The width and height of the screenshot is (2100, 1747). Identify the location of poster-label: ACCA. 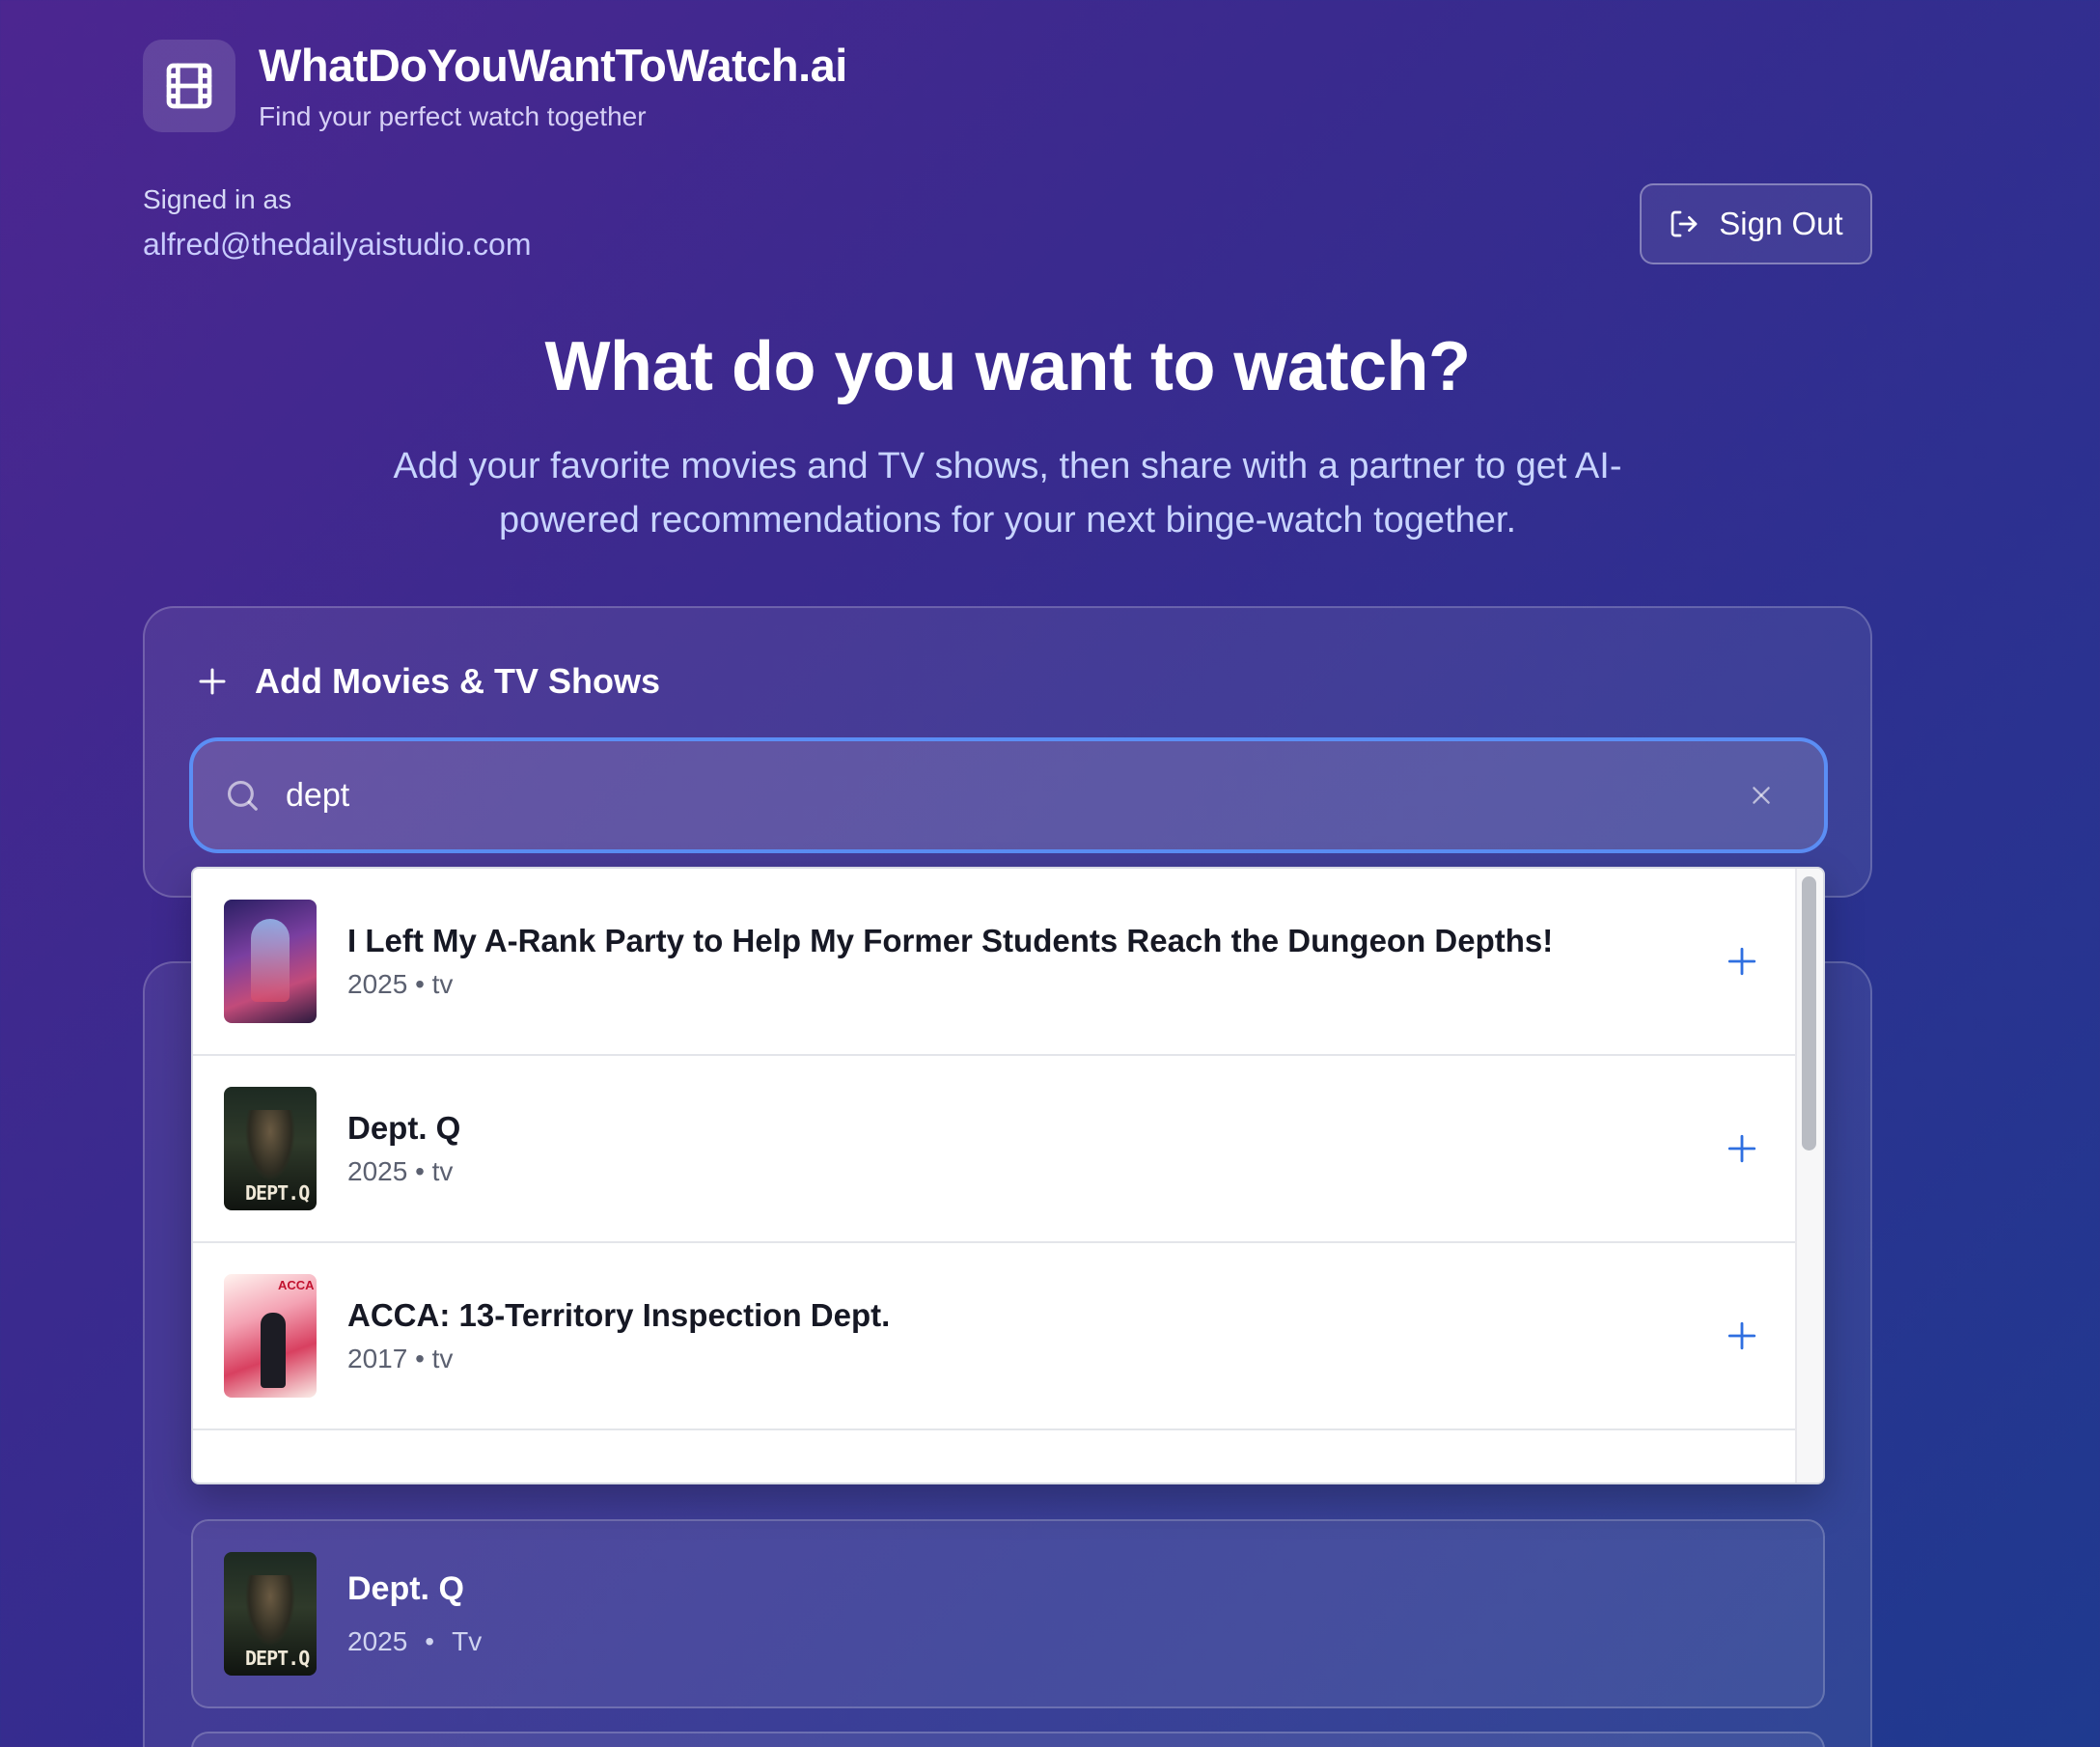
(296, 1285).